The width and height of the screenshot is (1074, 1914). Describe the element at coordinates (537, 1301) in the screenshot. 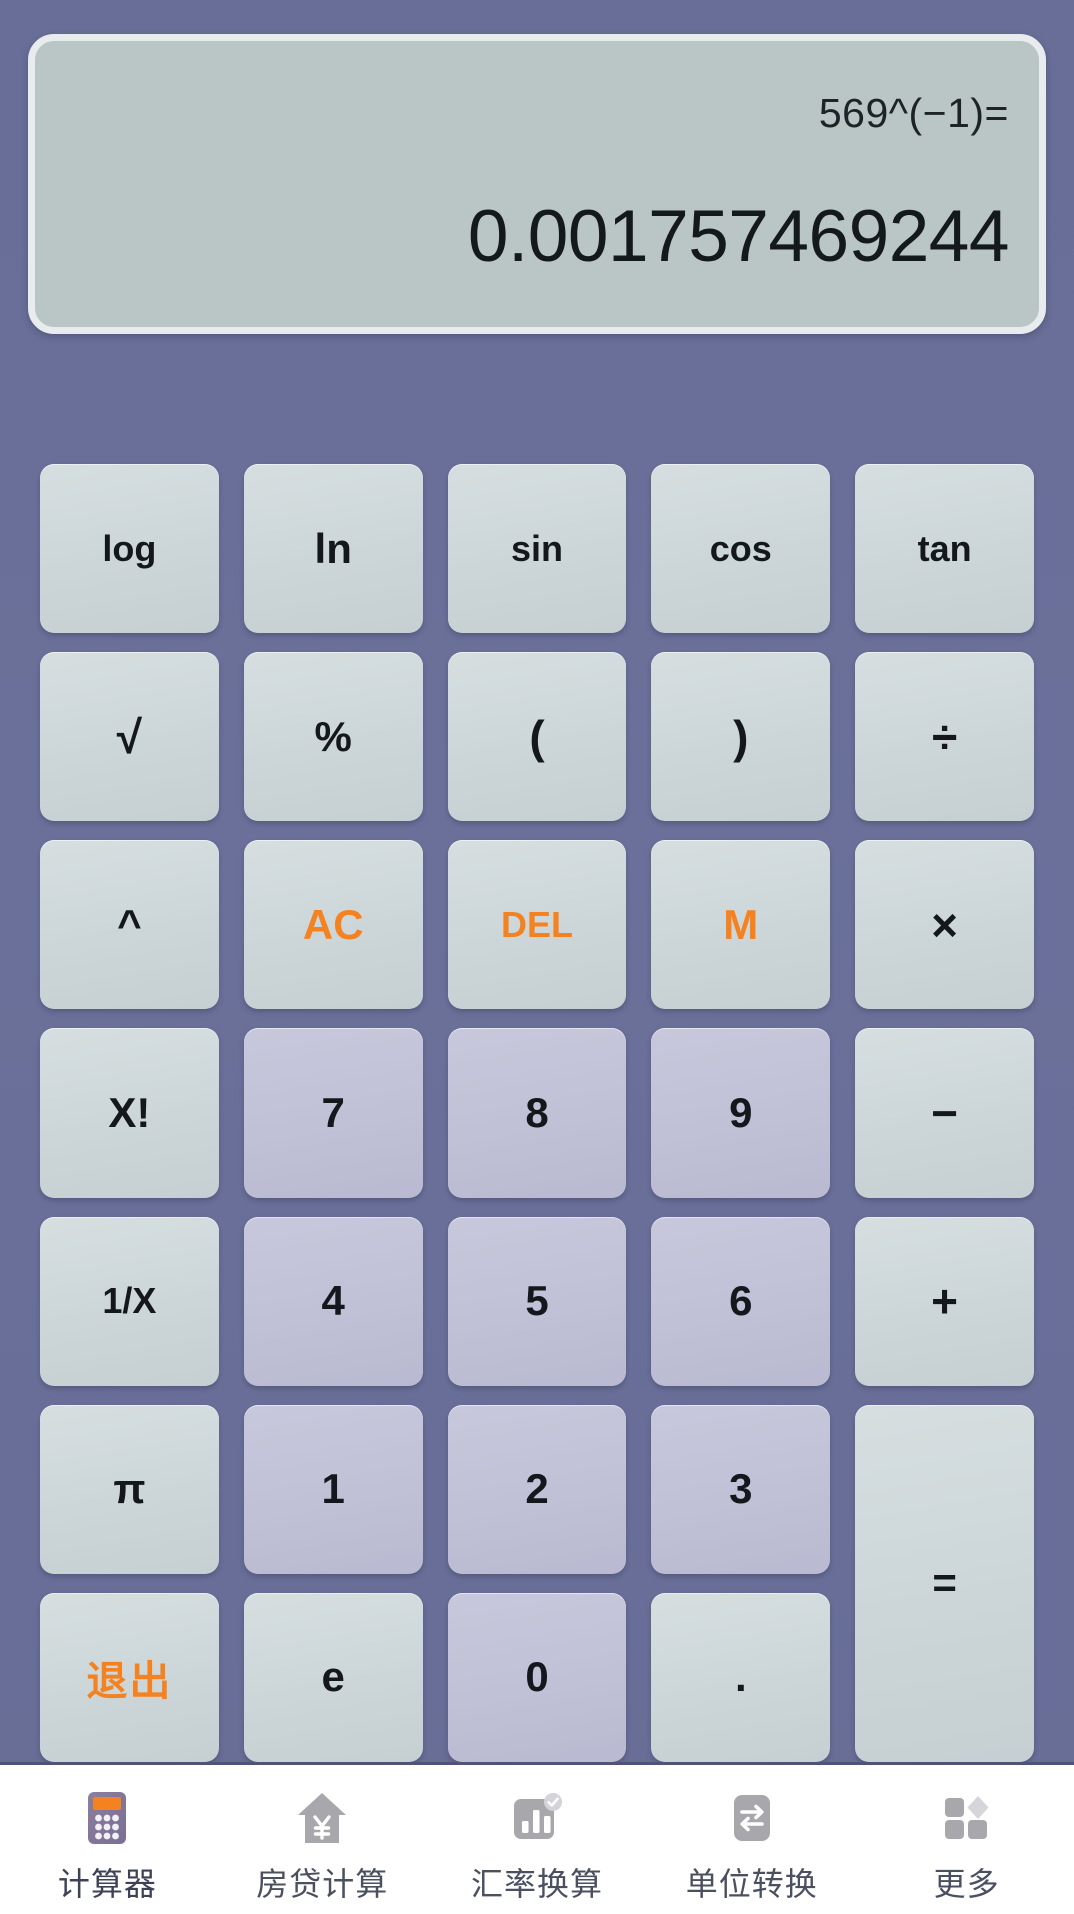

I see `key-5: 5` at that location.